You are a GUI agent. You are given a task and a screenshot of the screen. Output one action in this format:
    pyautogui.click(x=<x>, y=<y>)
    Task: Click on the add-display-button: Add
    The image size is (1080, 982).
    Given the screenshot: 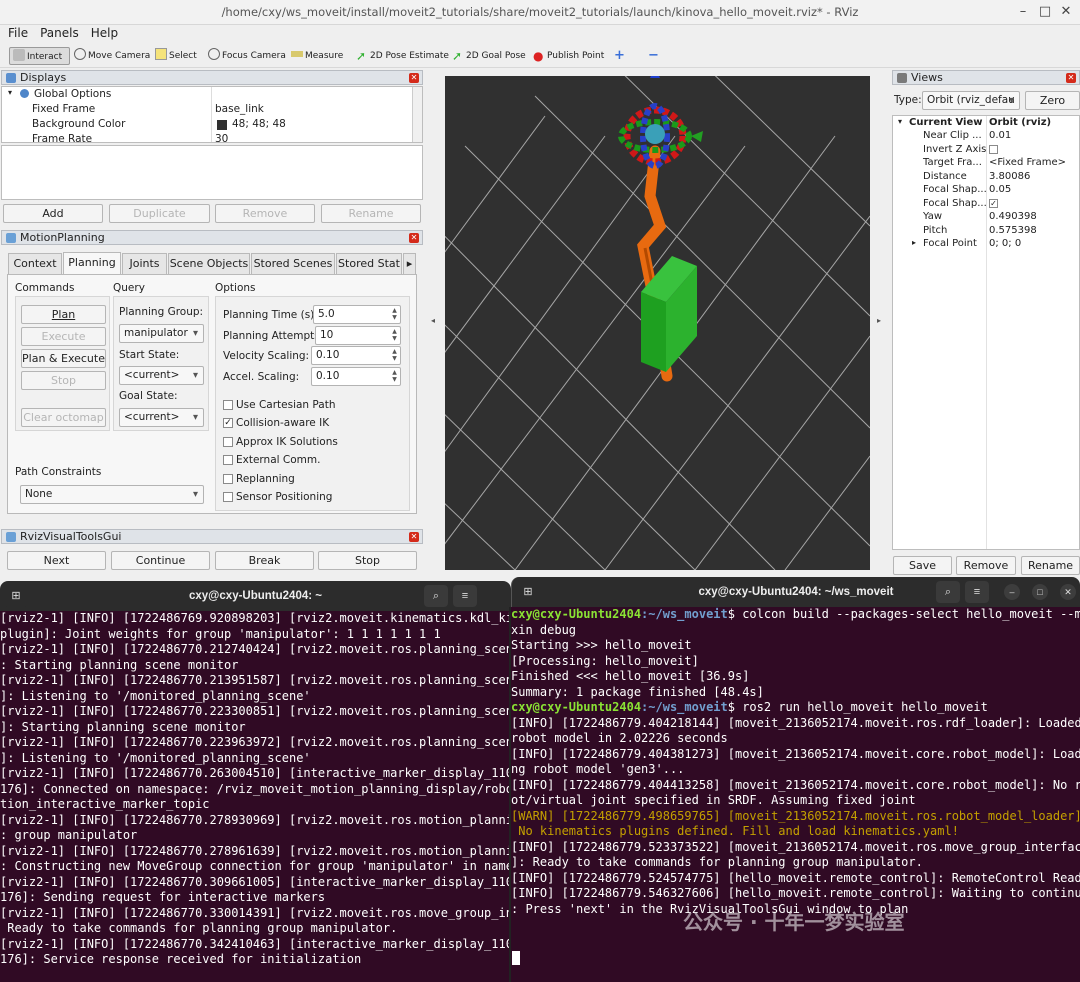 What is the action you would take?
    pyautogui.click(x=53, y=213)
    